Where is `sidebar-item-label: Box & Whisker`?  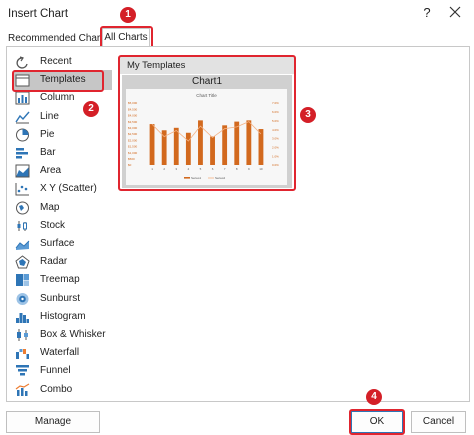
sidebar-item-label: Box & Whisker is located at coordinates (73, 334).